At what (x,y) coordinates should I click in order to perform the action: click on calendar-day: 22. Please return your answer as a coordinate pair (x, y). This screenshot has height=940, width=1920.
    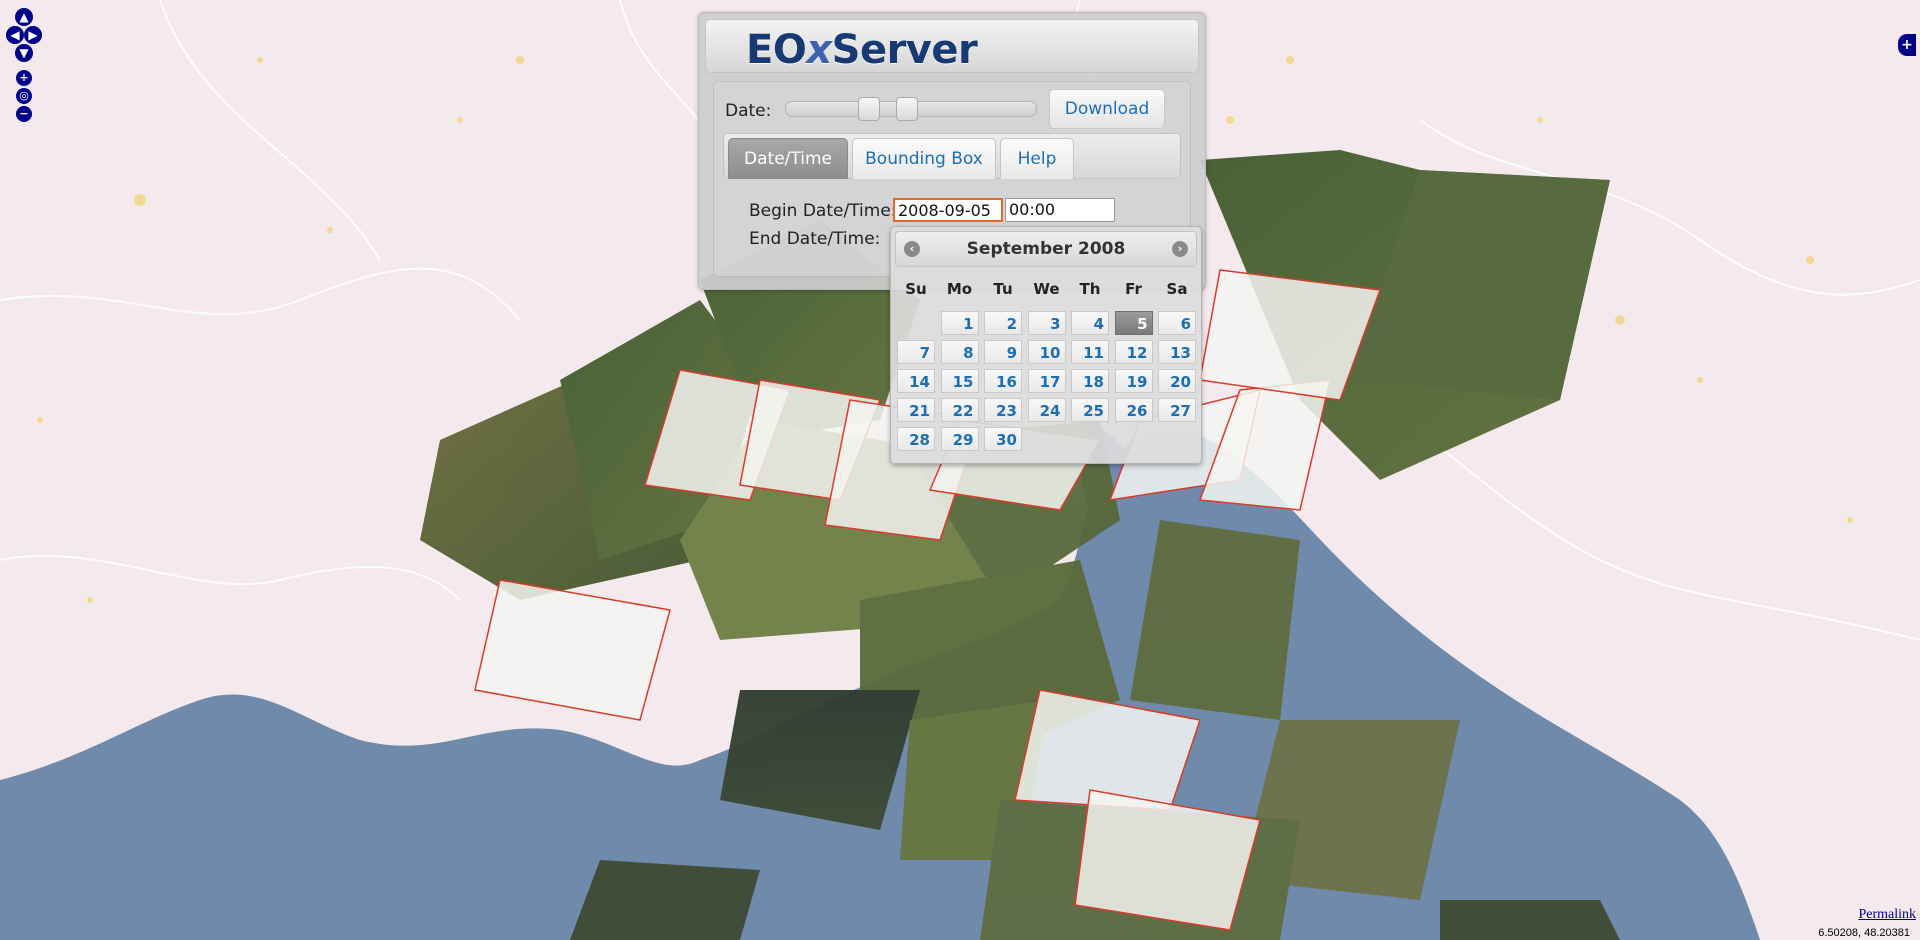
    Looking at the image, I should click on (959, 410).